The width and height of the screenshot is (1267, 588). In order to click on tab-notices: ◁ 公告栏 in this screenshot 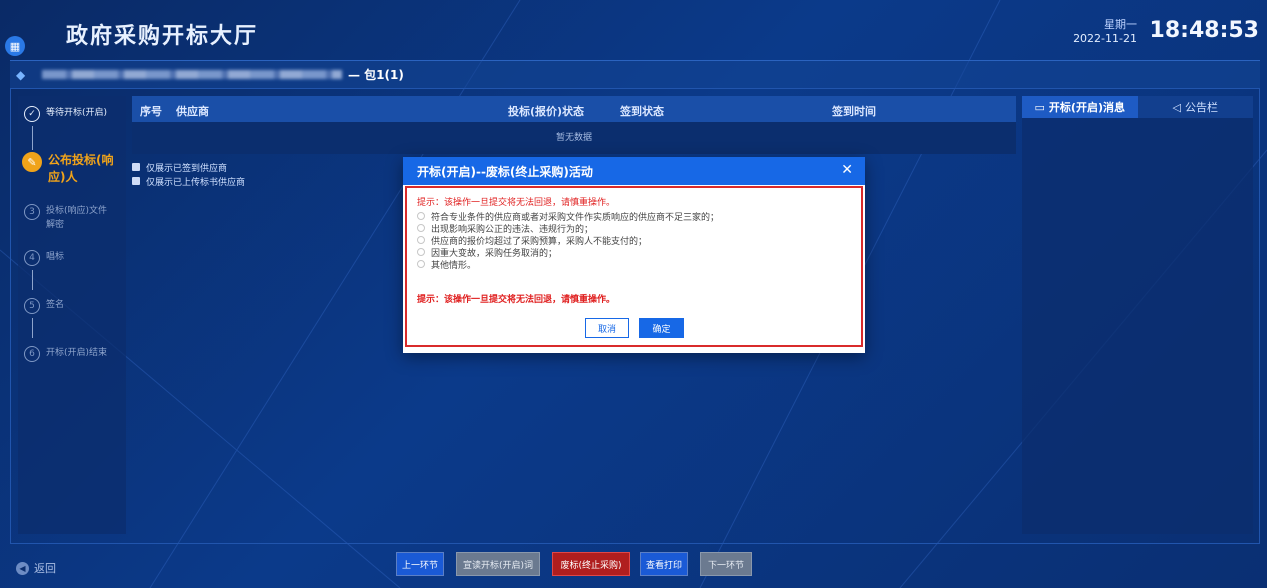, I will do `click(1195, 107)`.